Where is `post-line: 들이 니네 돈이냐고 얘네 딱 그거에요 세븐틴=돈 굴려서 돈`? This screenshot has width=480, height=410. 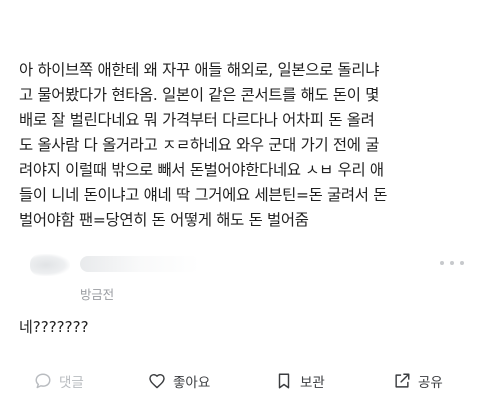
post-line: 들이 니네 돈이냐고 얘네 딱 그거에요 세븐틴=돈 굴려서 돈 is located at coordinates (203, 195).